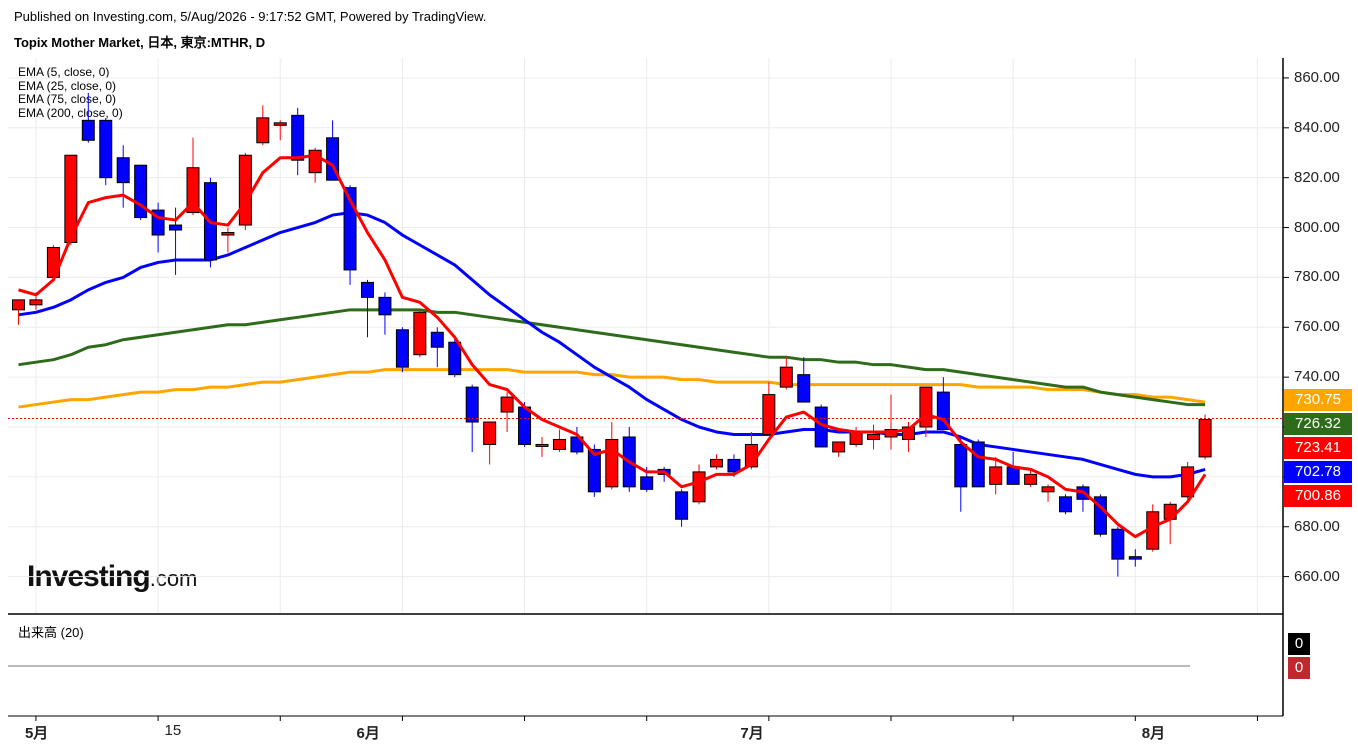 The width and height of the screenshot is (1358, 748). Describe the element at coordinates (368, 733) in the screenshot. I see `x-tick-label: 6月` at that location.